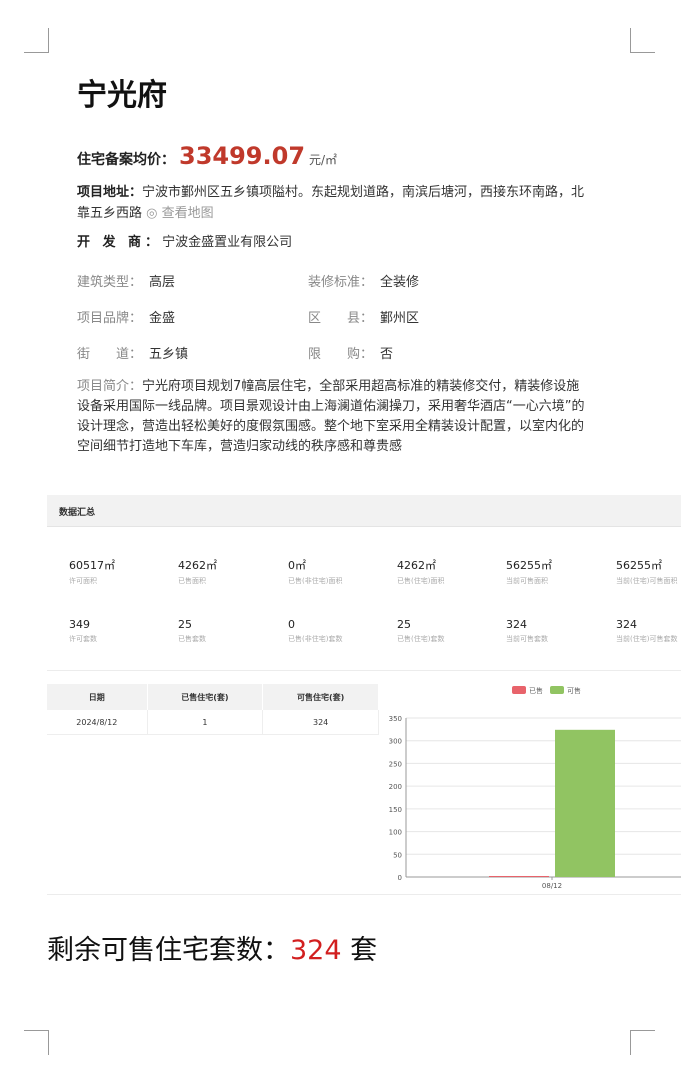  Describe the element at coordinates (232, 571) in the screenshot. I see `stat-item: 4262㎡已售面积` at that location.